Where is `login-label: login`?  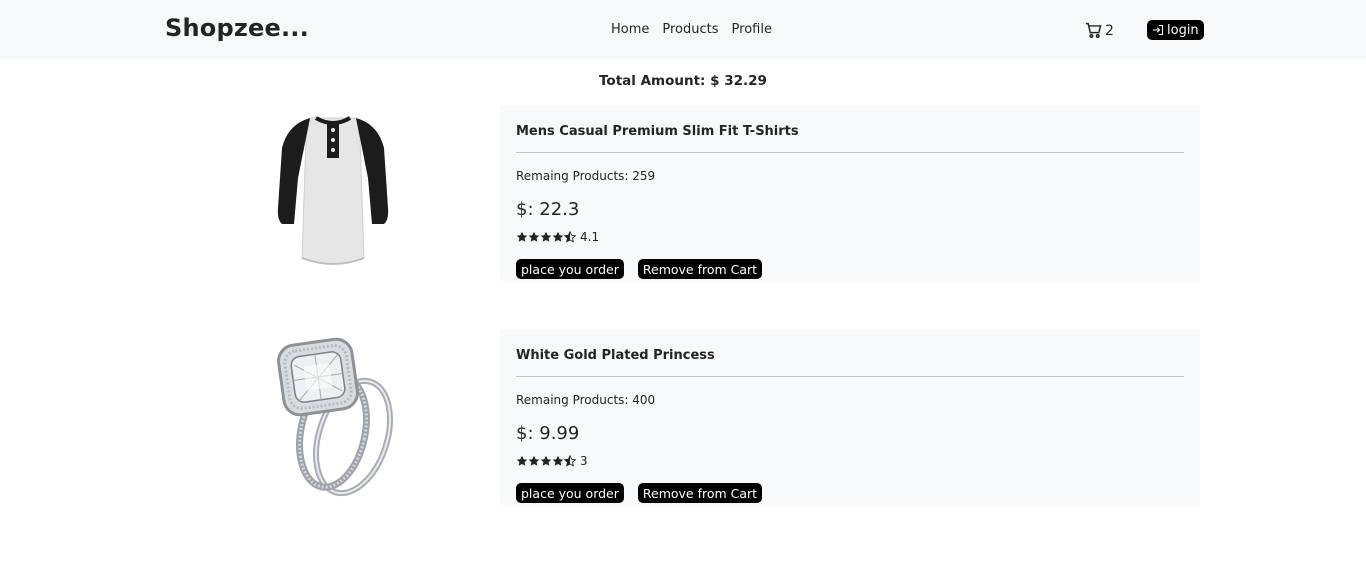
login-label: login is located at coordinates (1183, 30).